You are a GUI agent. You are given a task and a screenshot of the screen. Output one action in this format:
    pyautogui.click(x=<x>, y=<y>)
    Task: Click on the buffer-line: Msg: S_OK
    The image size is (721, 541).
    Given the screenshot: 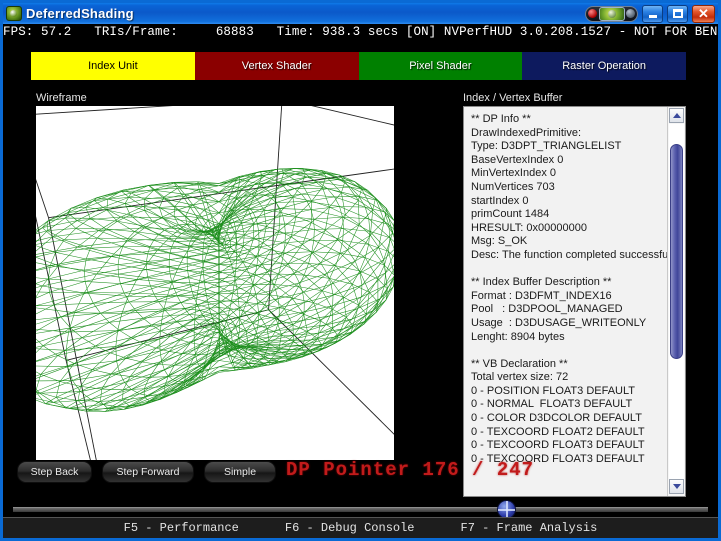 What is the action you would take?
    pyautogui.click(x=499, y=241)
    